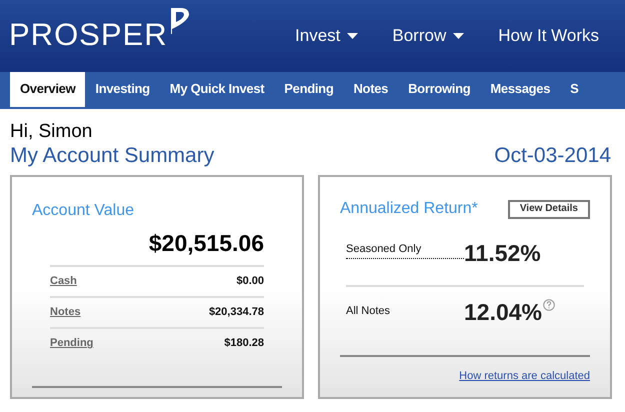  What do you see at coordinates (179, 20) in the screenshot?
I see `flag-icon` at bounding box center [179, 20].